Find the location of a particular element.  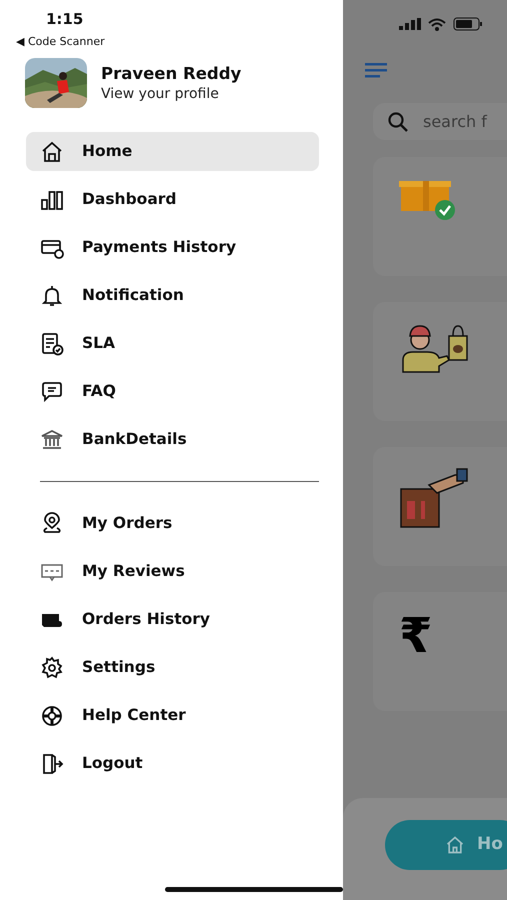

menu-item: Dashboard is located at coordinates (172, 199).